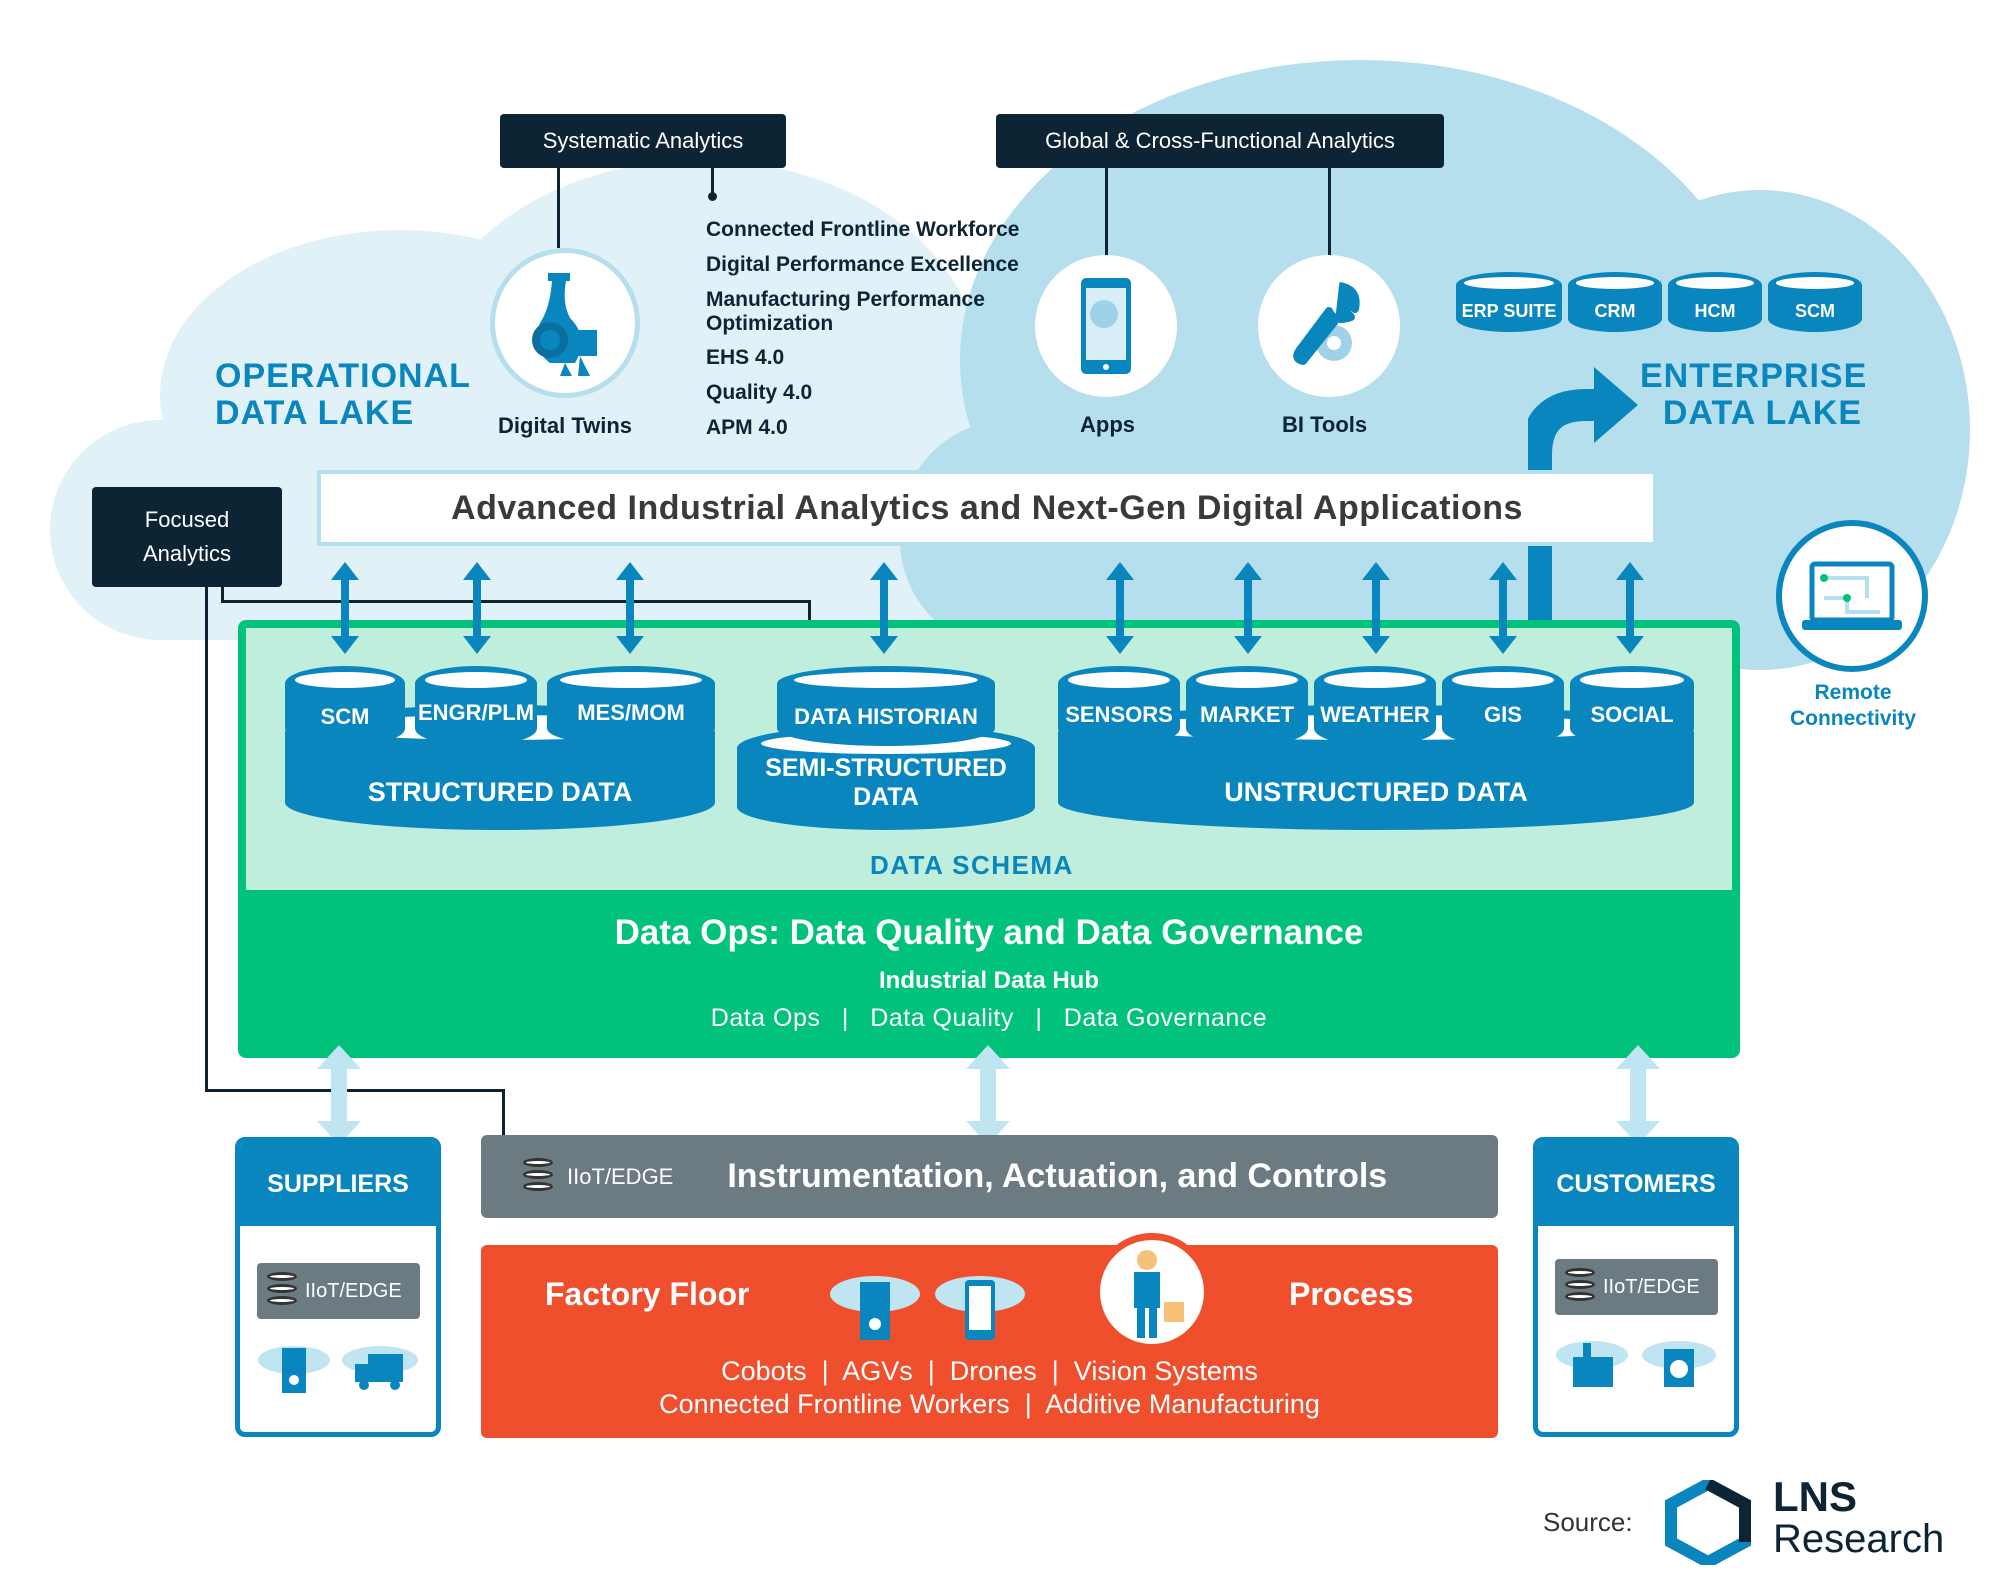  Describe the element at coordinates (1376, 792) in the screenshot. I see `unstructured-label: UNSTRUCTURED DATA` at that location.